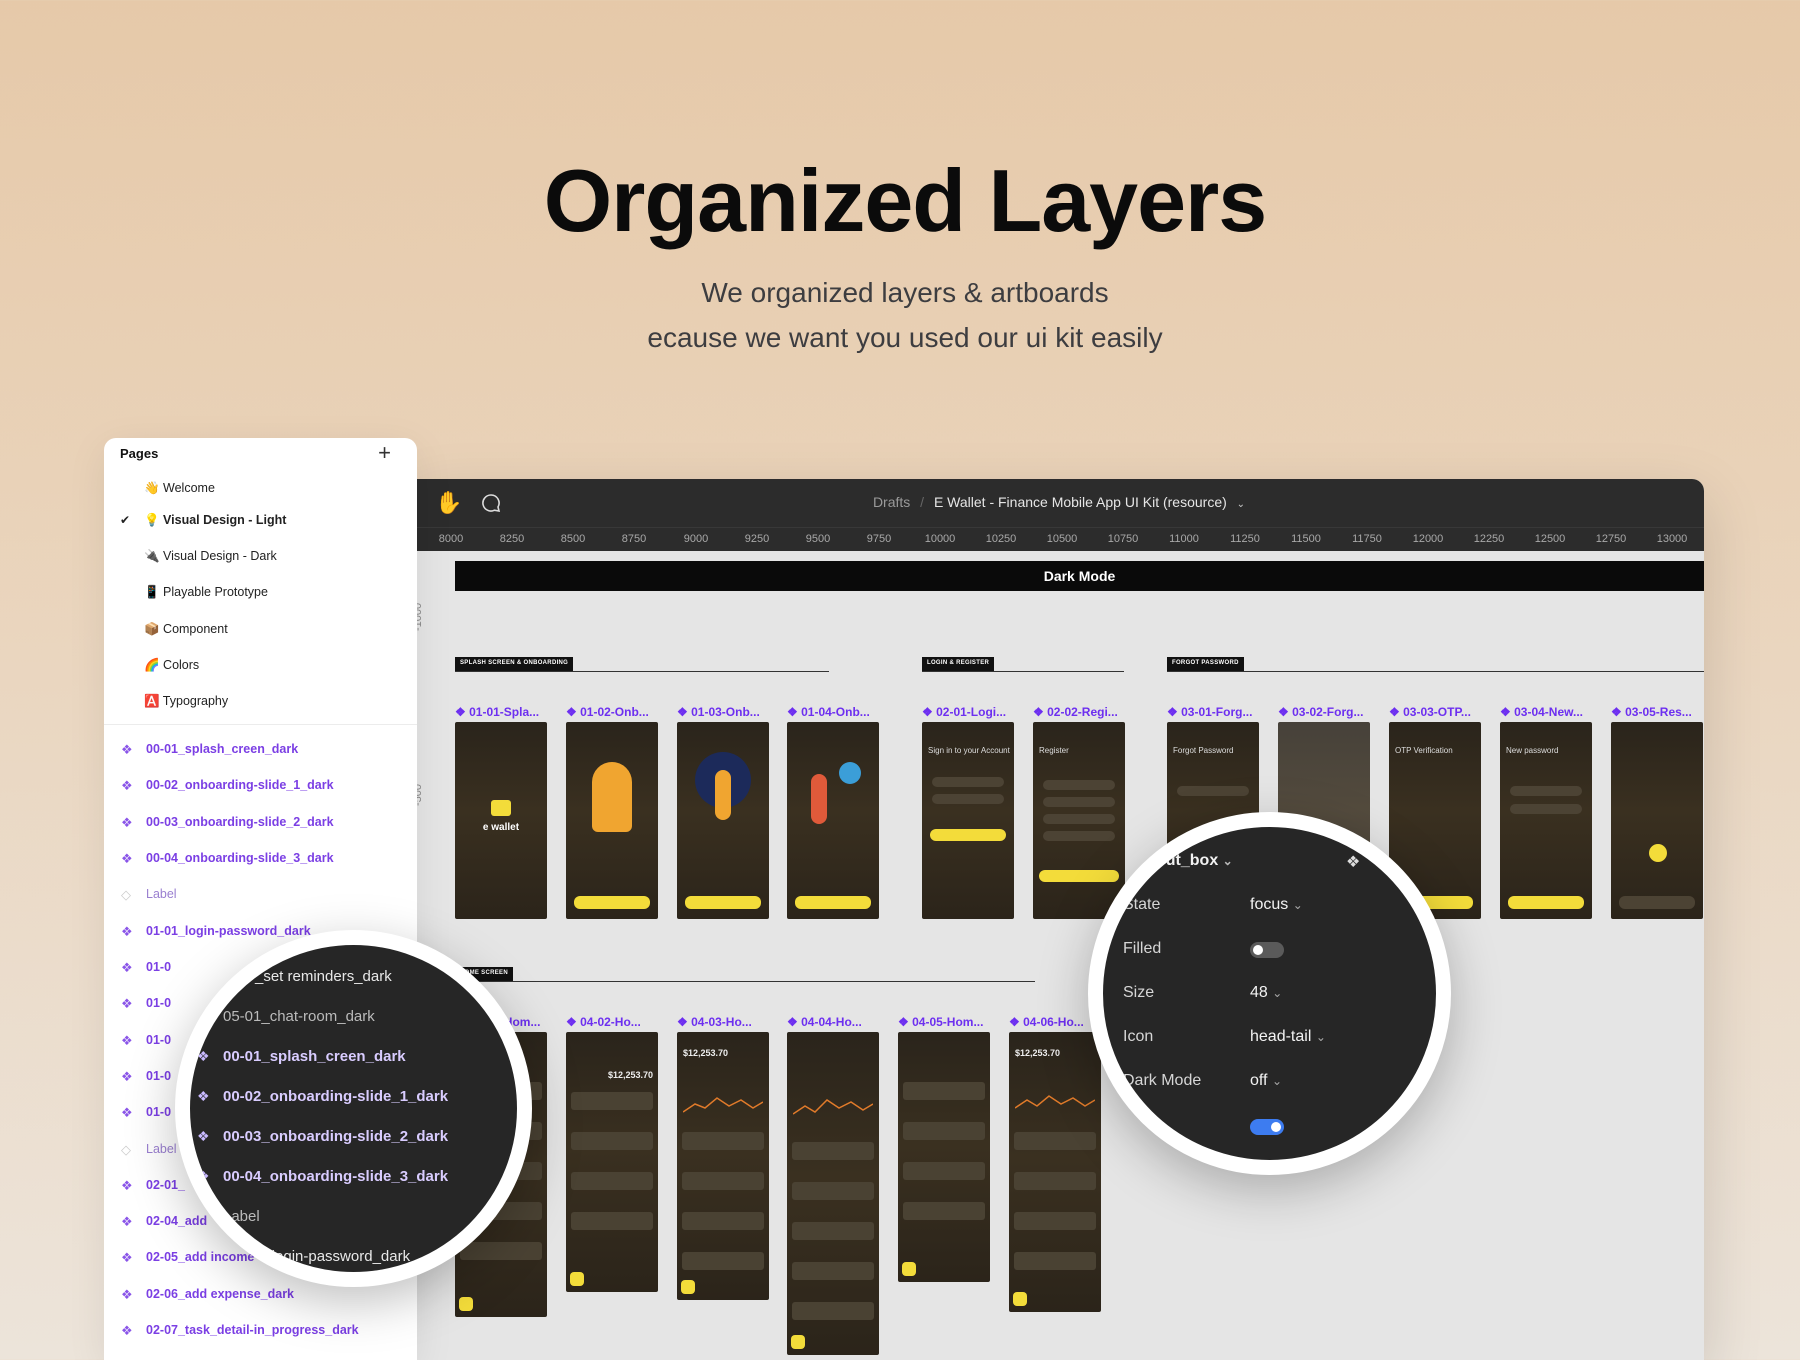 The image size is (1800, 1360). I want to click on component-name: put_box ⌄, so click(1194, 861).